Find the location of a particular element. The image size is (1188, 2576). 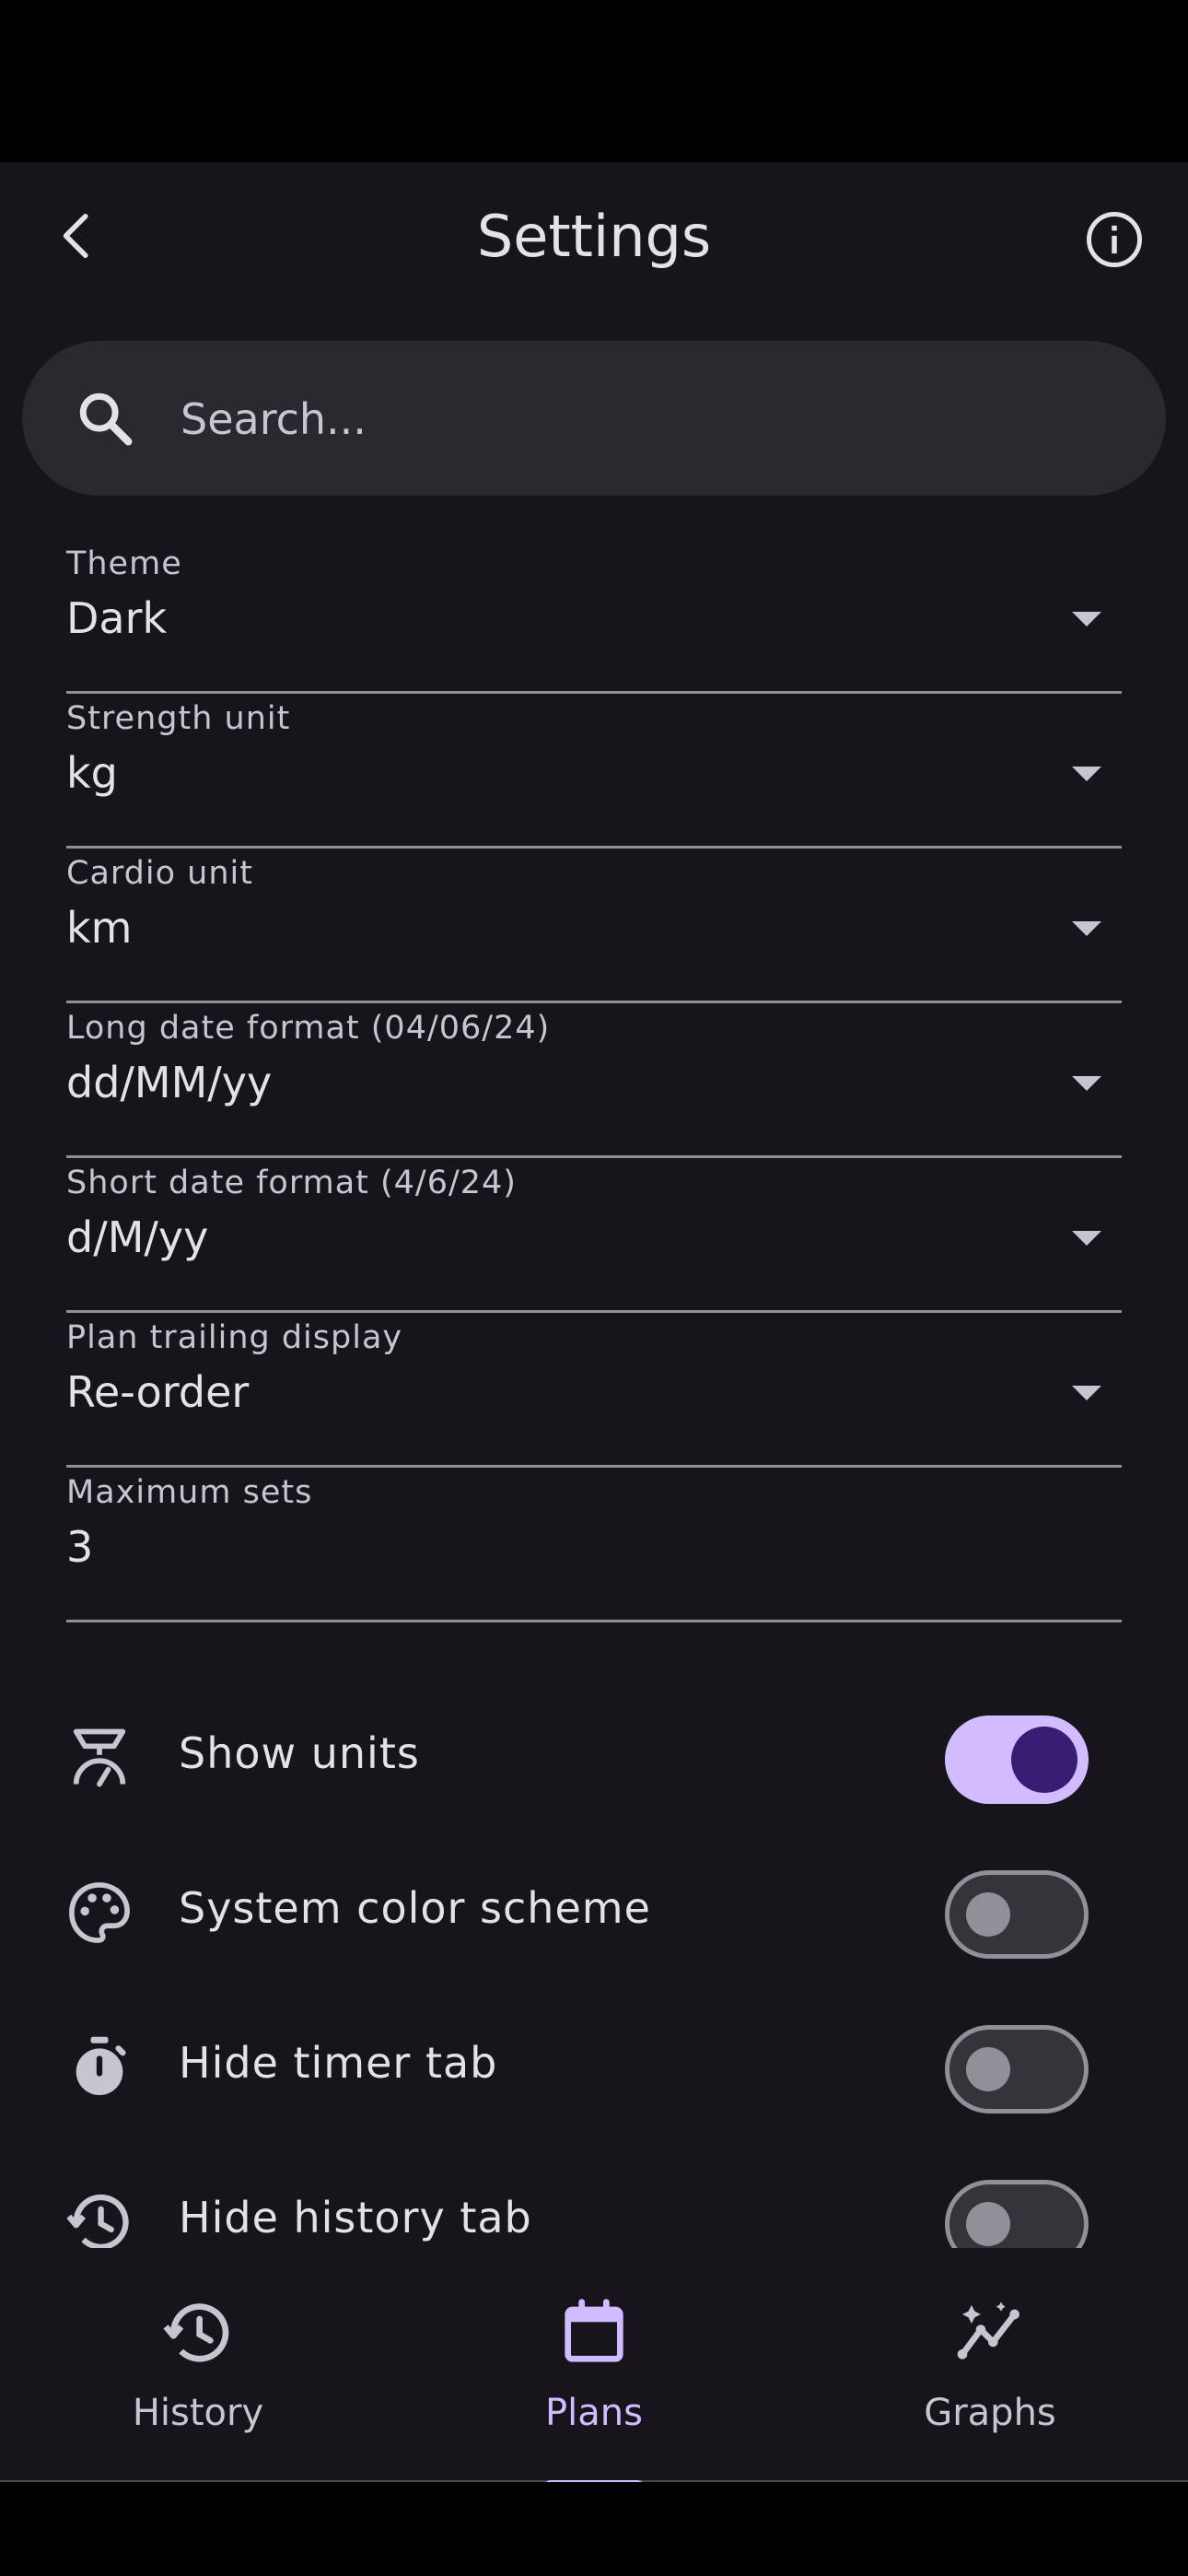

theme-dropdown: Theme Dark is located at coordinates (594, 615).